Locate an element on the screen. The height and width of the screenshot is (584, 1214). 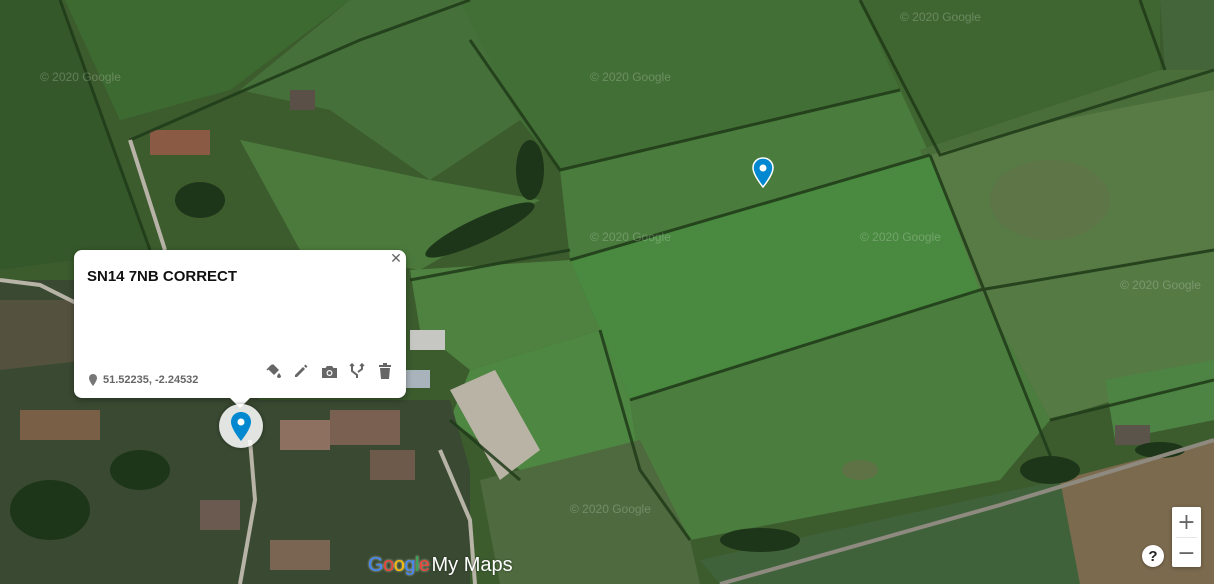
map-pin-marker is located at coordinates (763, 172).